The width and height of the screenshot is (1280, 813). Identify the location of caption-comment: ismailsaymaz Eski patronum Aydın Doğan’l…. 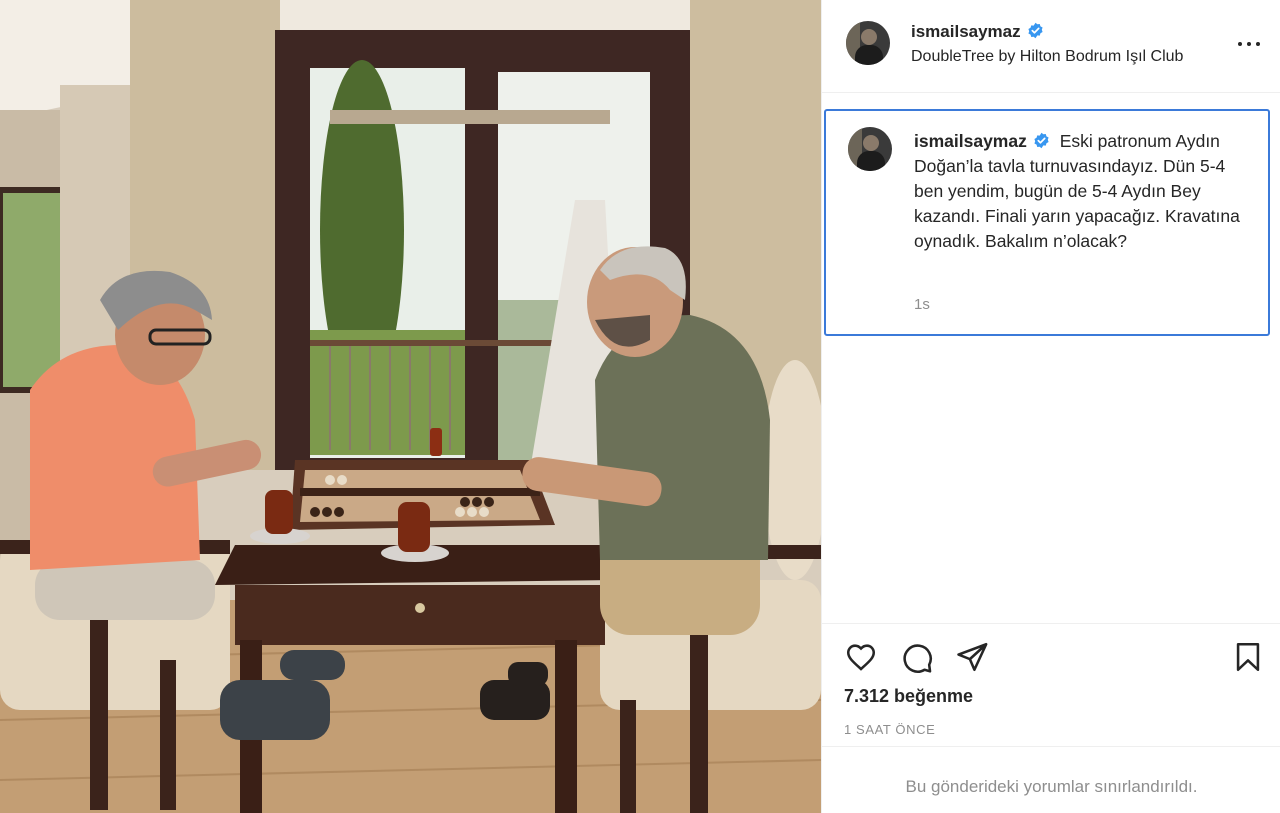
(1047, 222).